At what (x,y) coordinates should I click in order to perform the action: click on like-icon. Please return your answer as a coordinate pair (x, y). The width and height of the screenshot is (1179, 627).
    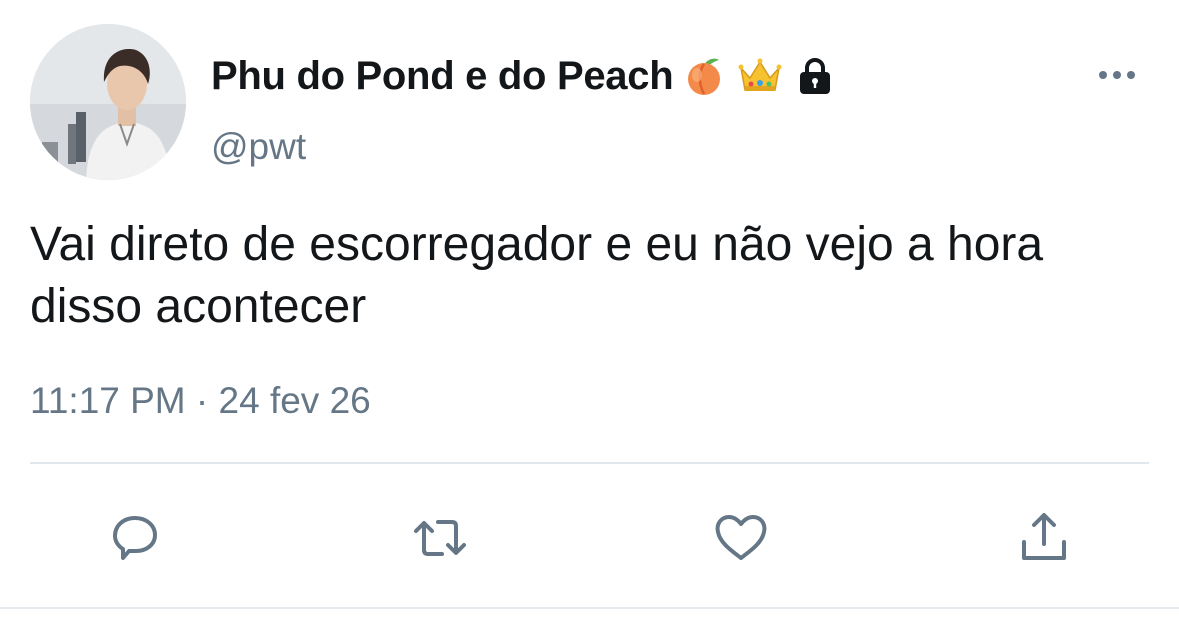
    Looking at the image, I should click on (741, 537).